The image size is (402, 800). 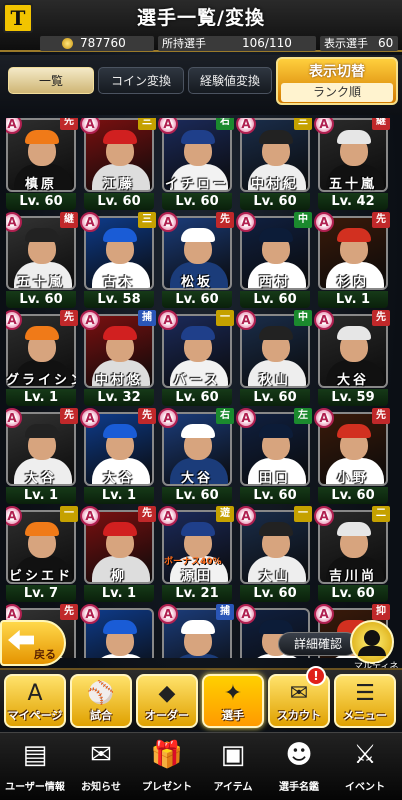 I want to click on player-card: A 遊 ボーナス40% 源田 Lv. 21, so click(x=196, y=555).